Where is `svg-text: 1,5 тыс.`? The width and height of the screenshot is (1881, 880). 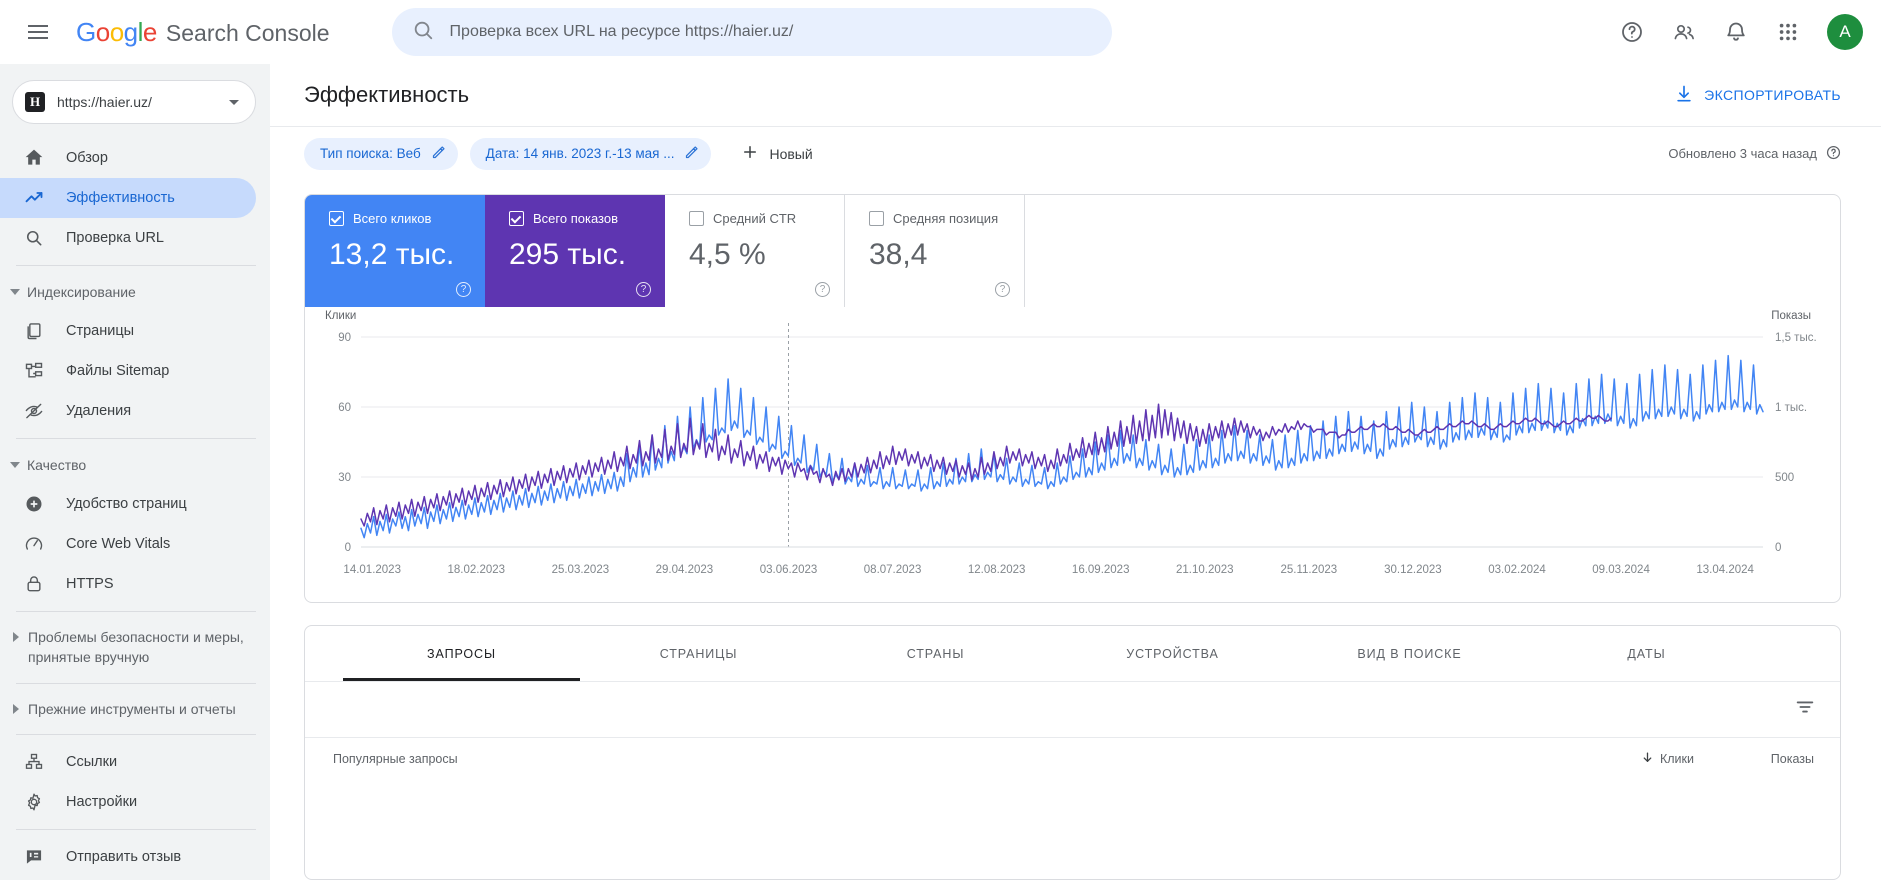
svg-text: 1,5 тыс. is located at coordinates (1796, 338).